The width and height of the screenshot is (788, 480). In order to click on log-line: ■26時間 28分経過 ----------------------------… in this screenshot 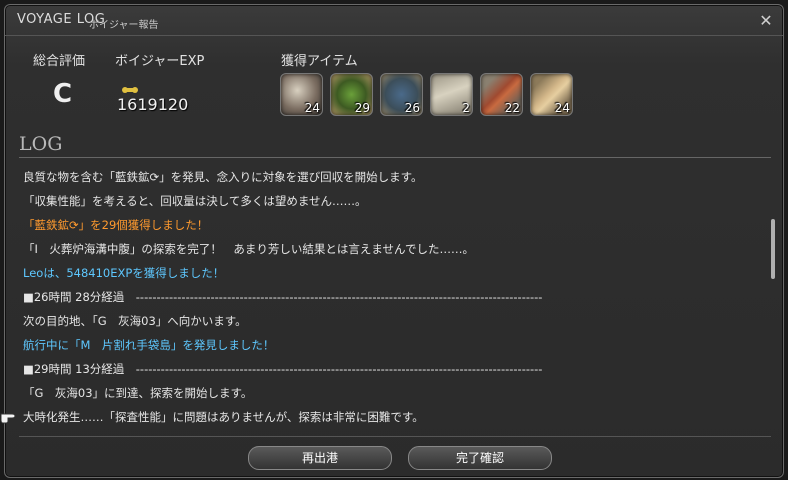, I will do `click(283, 297)`.